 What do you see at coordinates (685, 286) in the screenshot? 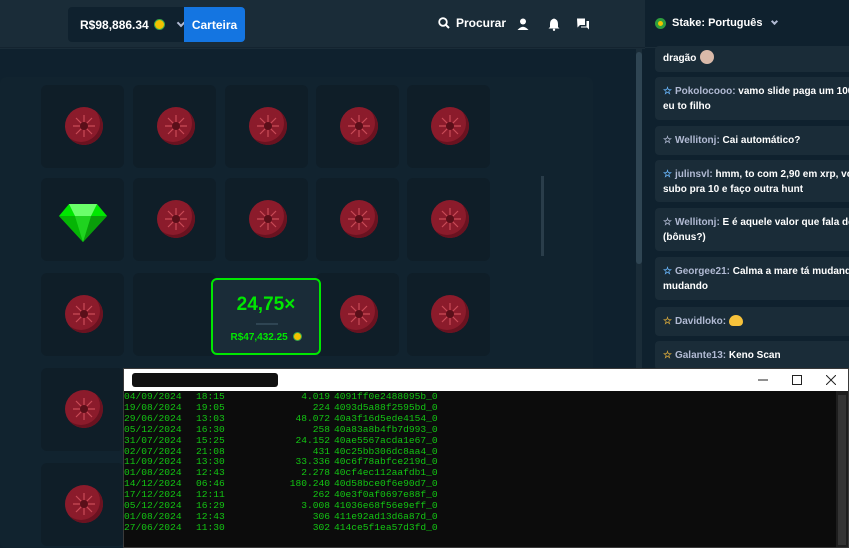
I see `chat-message-text-line2: mudando` at bounding box center [685, 286].